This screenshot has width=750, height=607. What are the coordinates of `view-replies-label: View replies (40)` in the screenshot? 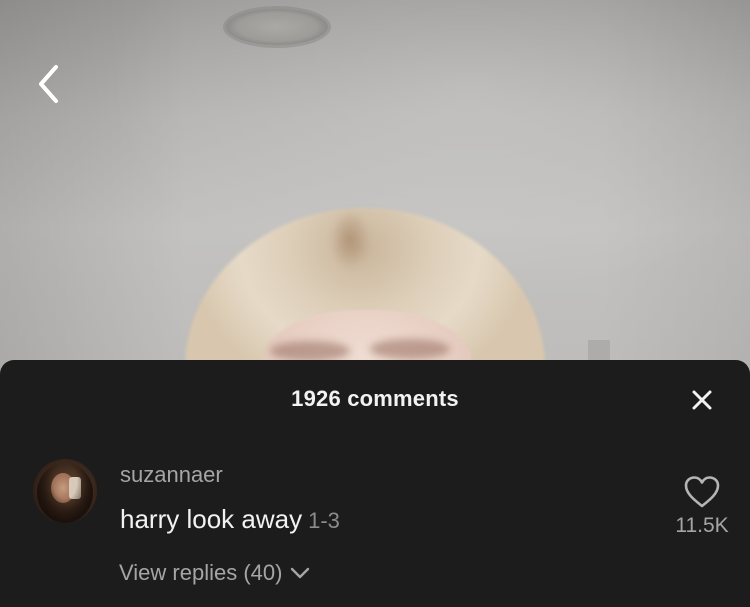 It's located at (201, 572).